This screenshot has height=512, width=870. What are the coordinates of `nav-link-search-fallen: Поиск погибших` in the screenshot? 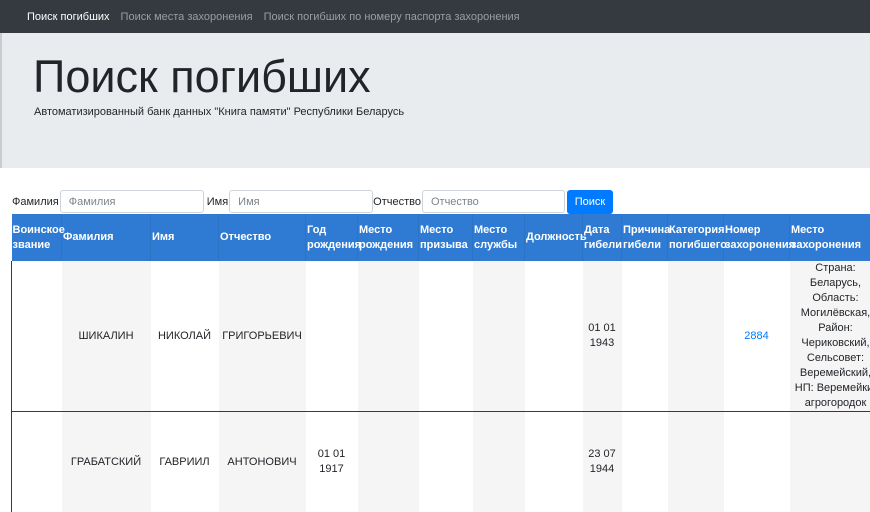 It's located at (68, 17).